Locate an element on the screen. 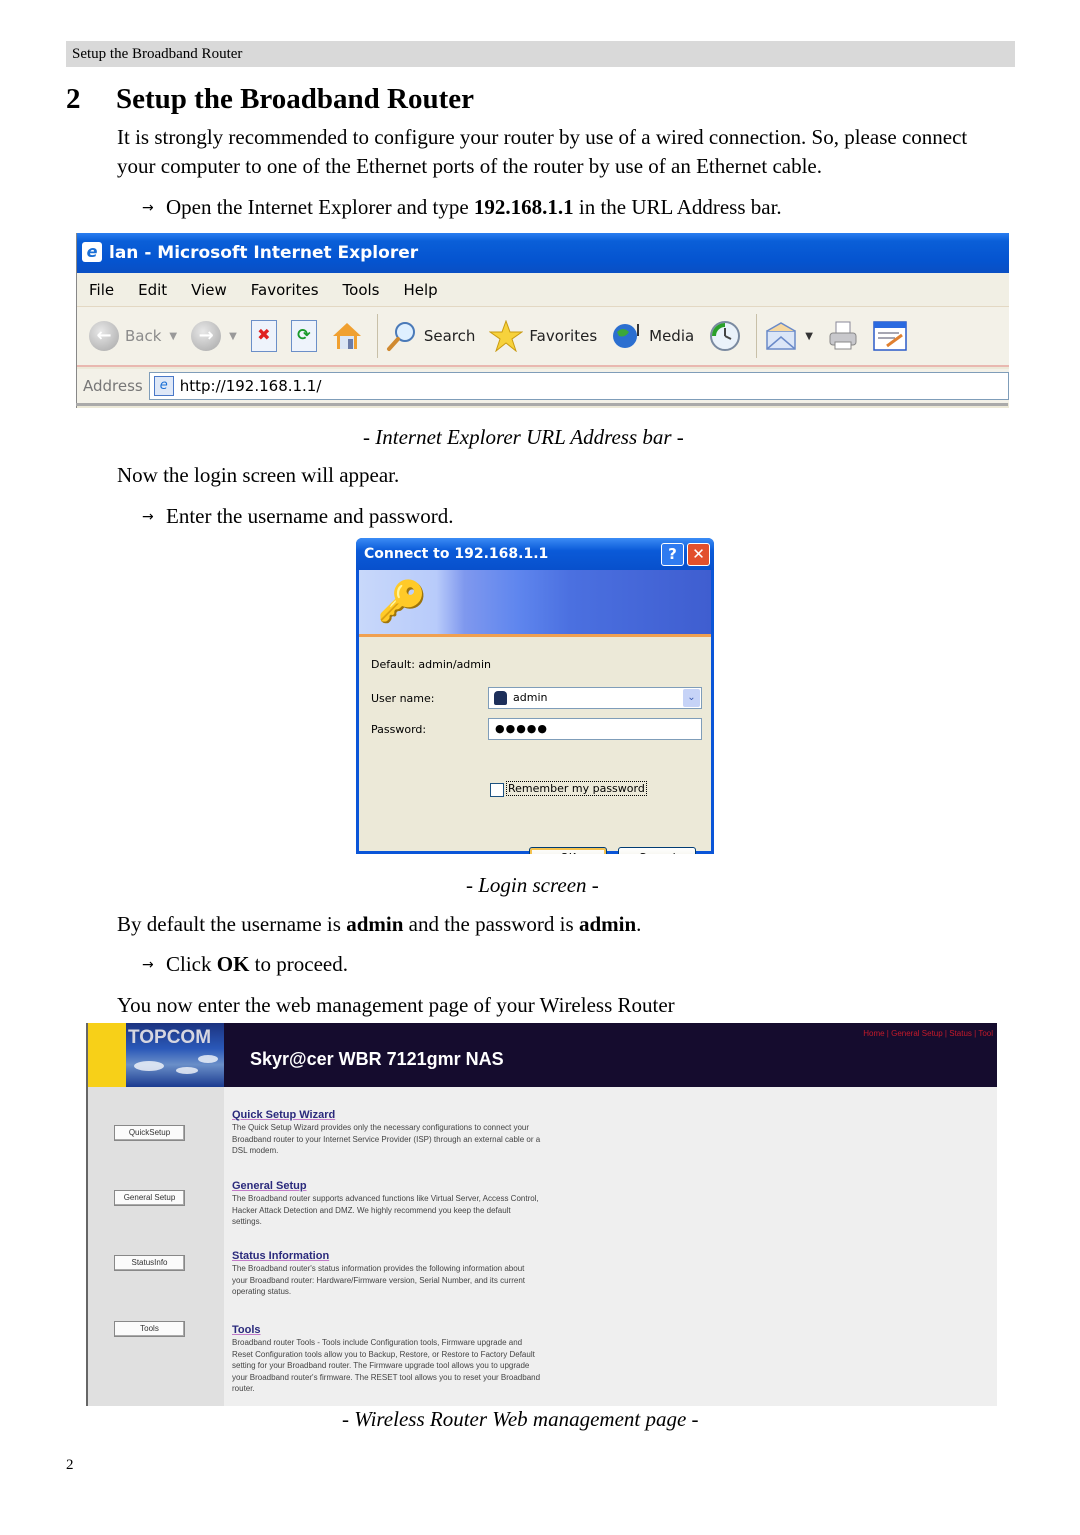  caption-login-screen: - Login screen - is located at coordinates (532, 885).